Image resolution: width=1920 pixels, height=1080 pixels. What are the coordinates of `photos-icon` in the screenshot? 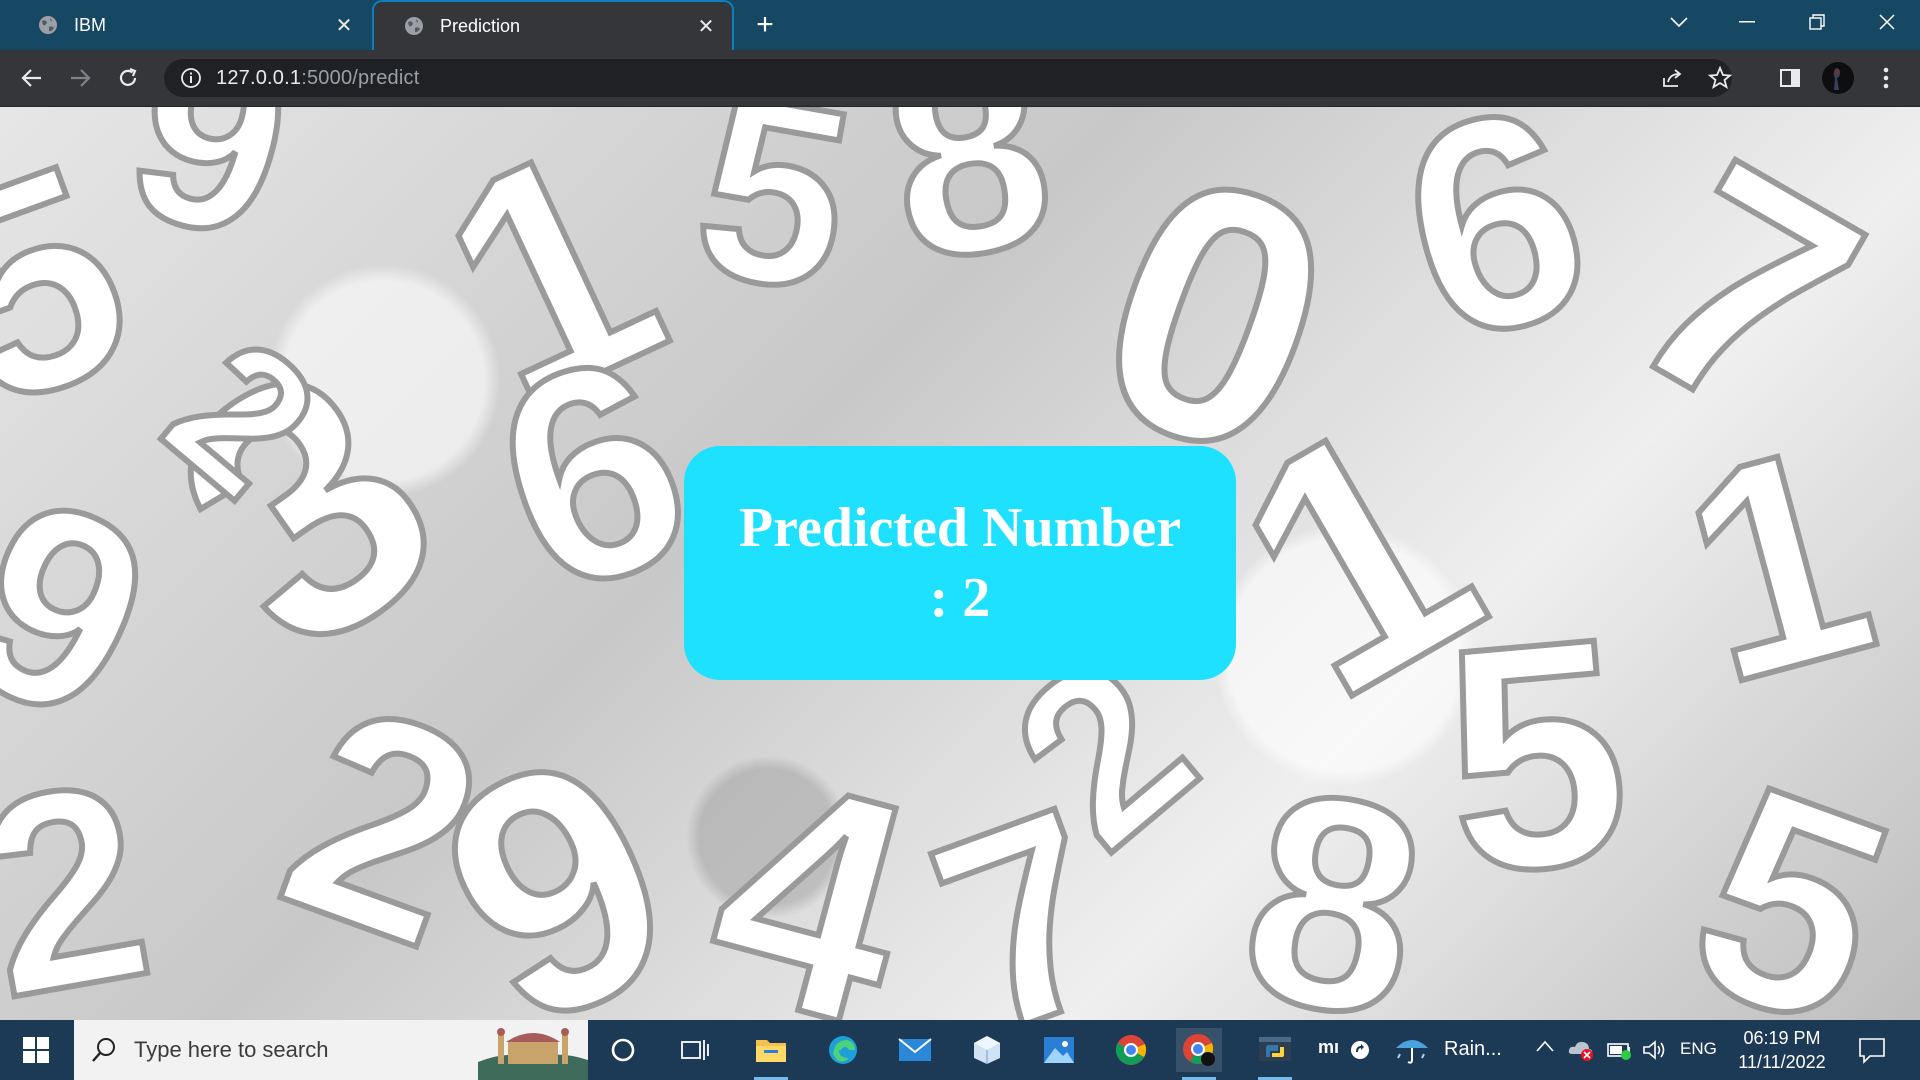 It's located at (1059, 1050).